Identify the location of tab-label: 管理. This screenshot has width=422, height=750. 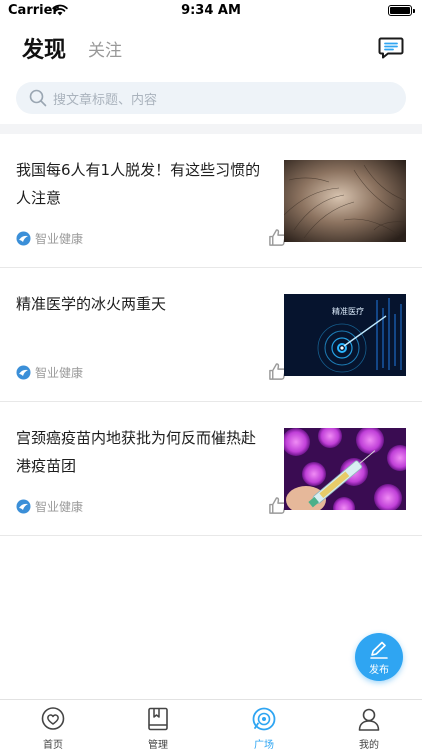
(158, 745).